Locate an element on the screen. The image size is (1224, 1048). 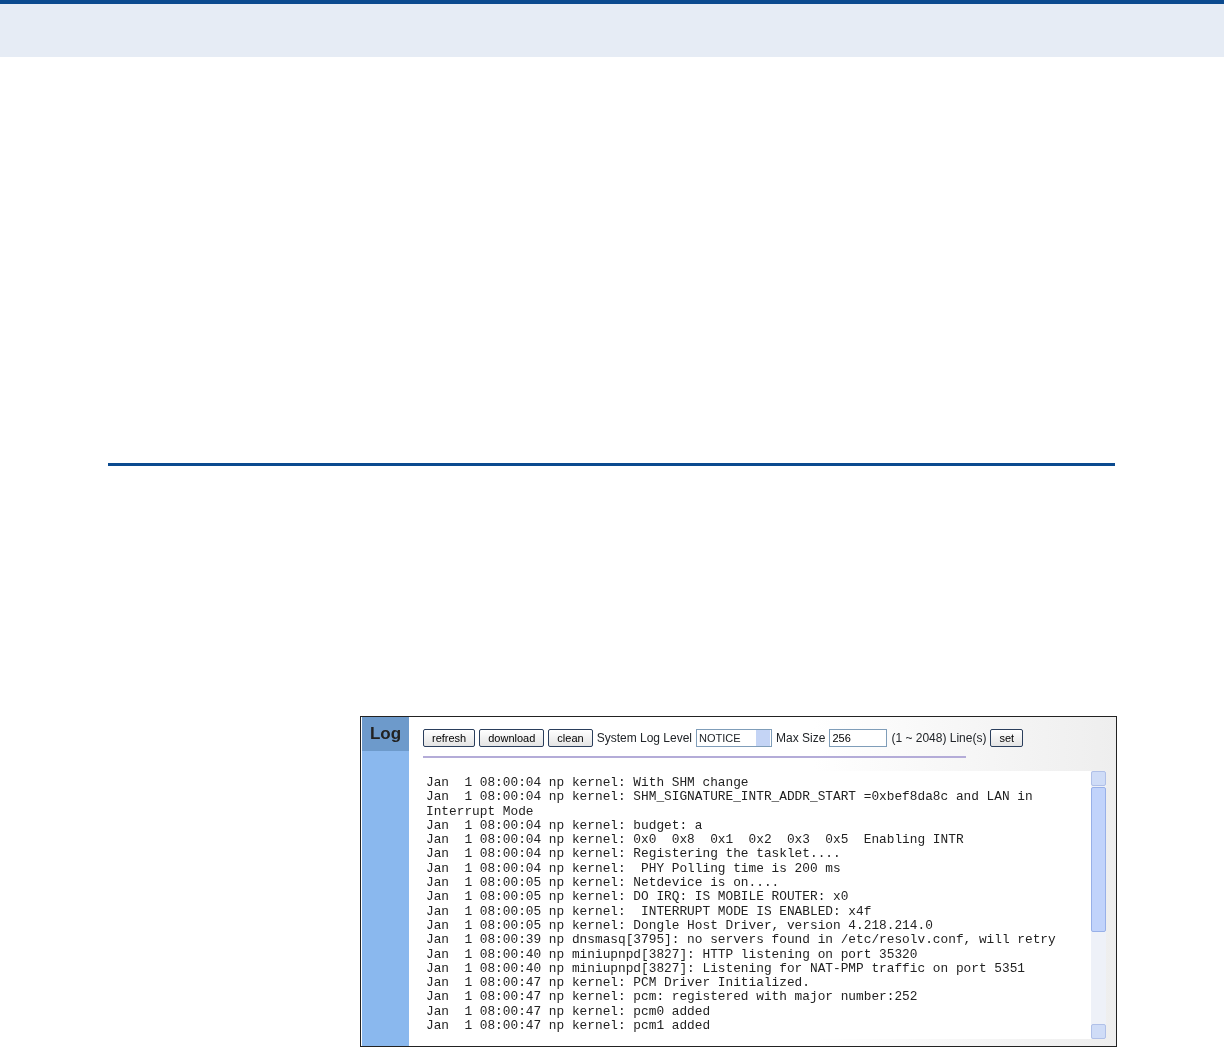
log-line: Jan 1 08:00:04 np kernel: 0x0 0x8 0x1 0x2 0x3 0x5 Enabling INTR is located at coordinates (695, 840).